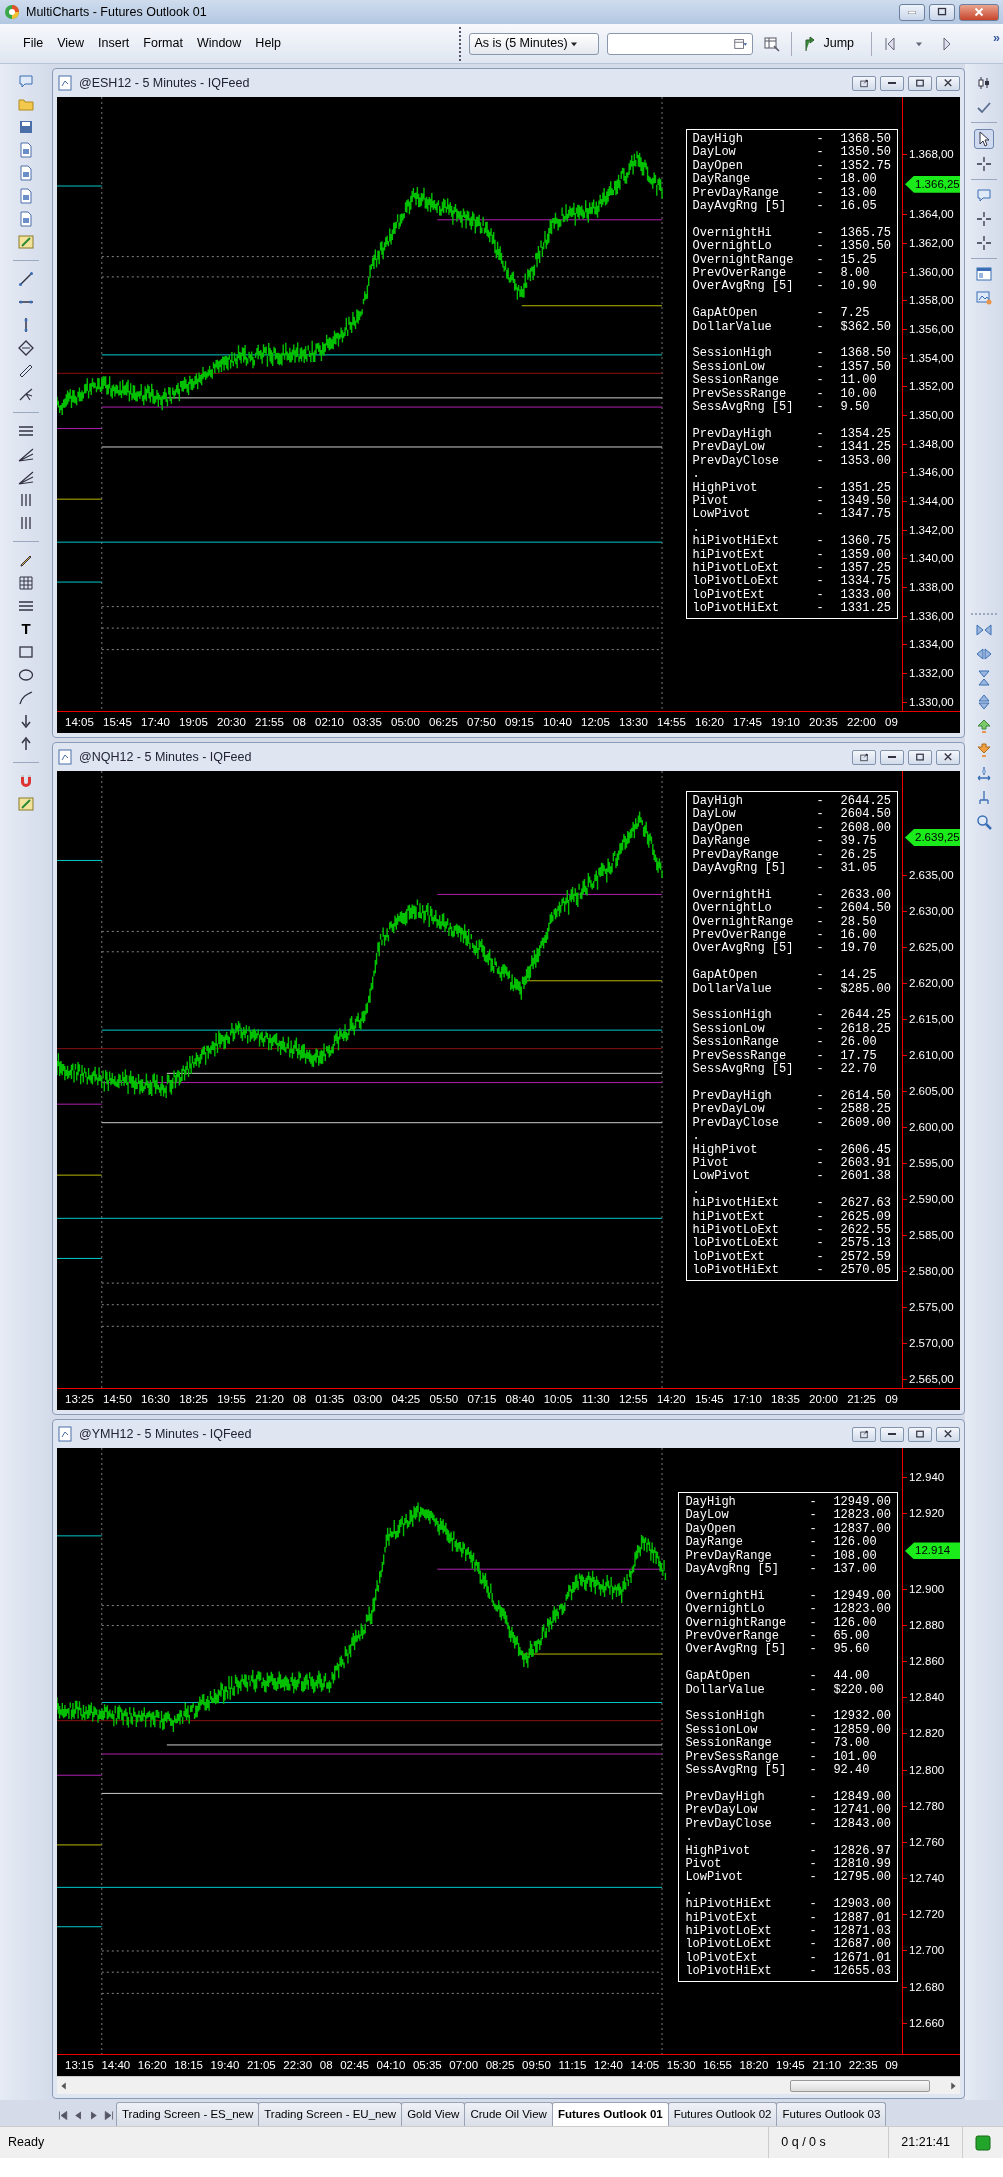 This screenshot has height=2177, width=1003. I want to click on stat-value: 16.05, so click(859, 207).